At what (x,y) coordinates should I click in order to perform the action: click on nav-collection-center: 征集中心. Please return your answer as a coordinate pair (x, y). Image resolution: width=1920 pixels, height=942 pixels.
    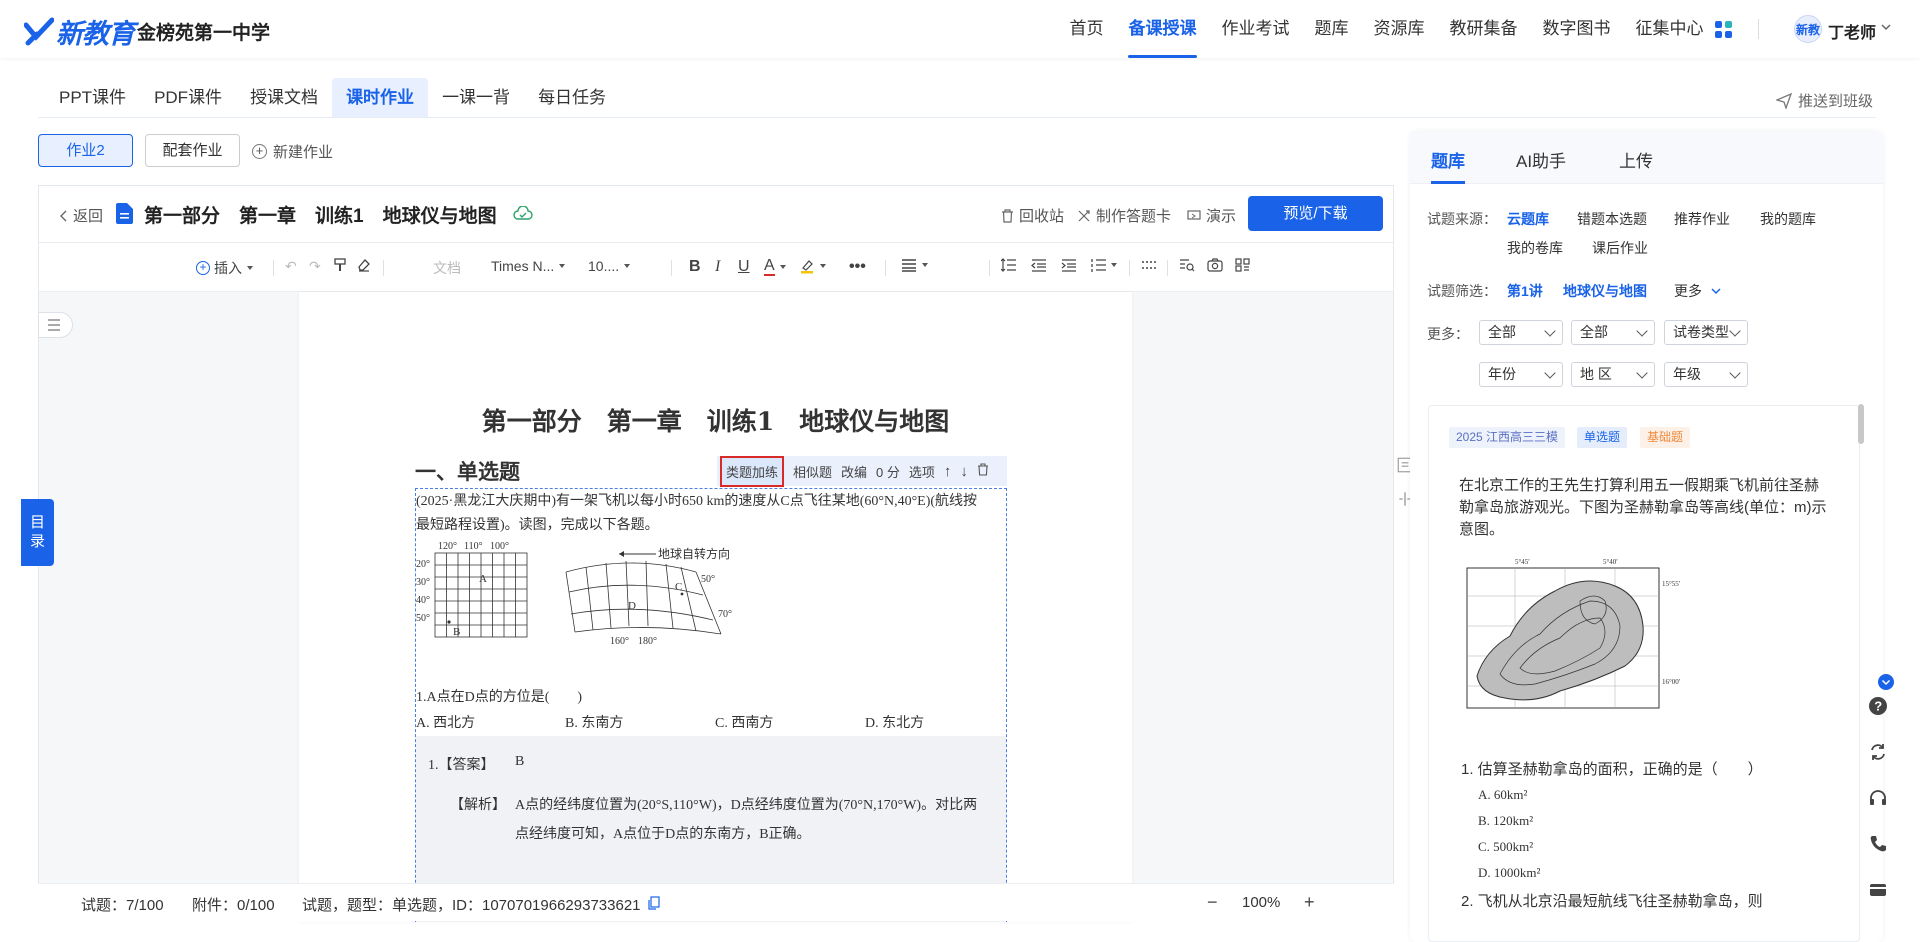
    Looking at the image, I should click on (1669, 29).